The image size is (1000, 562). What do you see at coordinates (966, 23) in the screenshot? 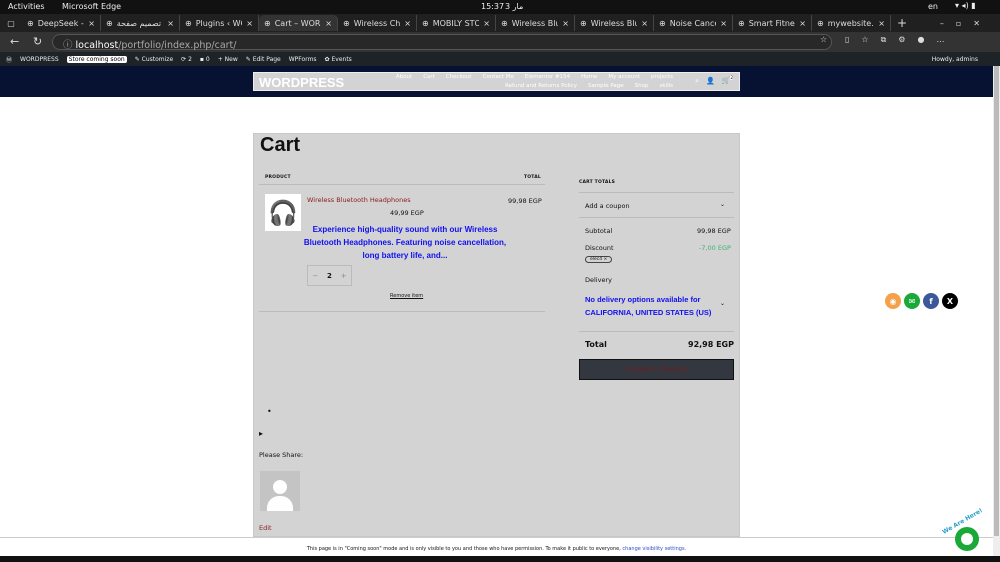
I see `window-controls: –▫✕` at bounding box center [966, 23].